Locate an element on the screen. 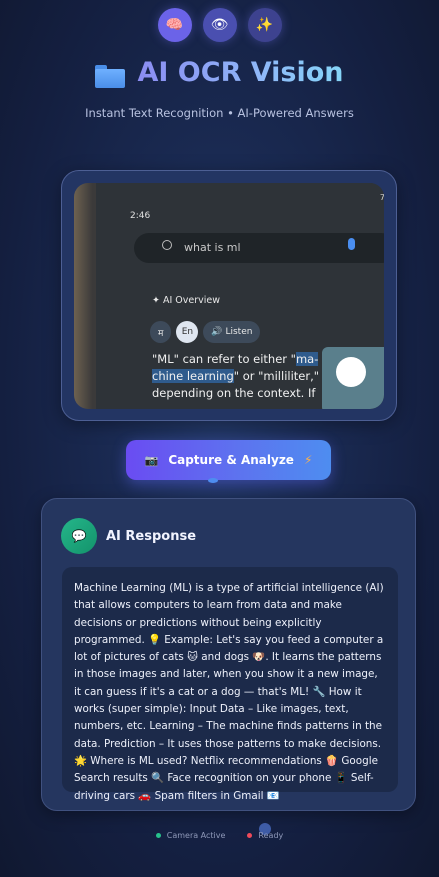 This screenshot has width=439, height=877. eye-icon: 👁 is located at coordinates (219, 25).